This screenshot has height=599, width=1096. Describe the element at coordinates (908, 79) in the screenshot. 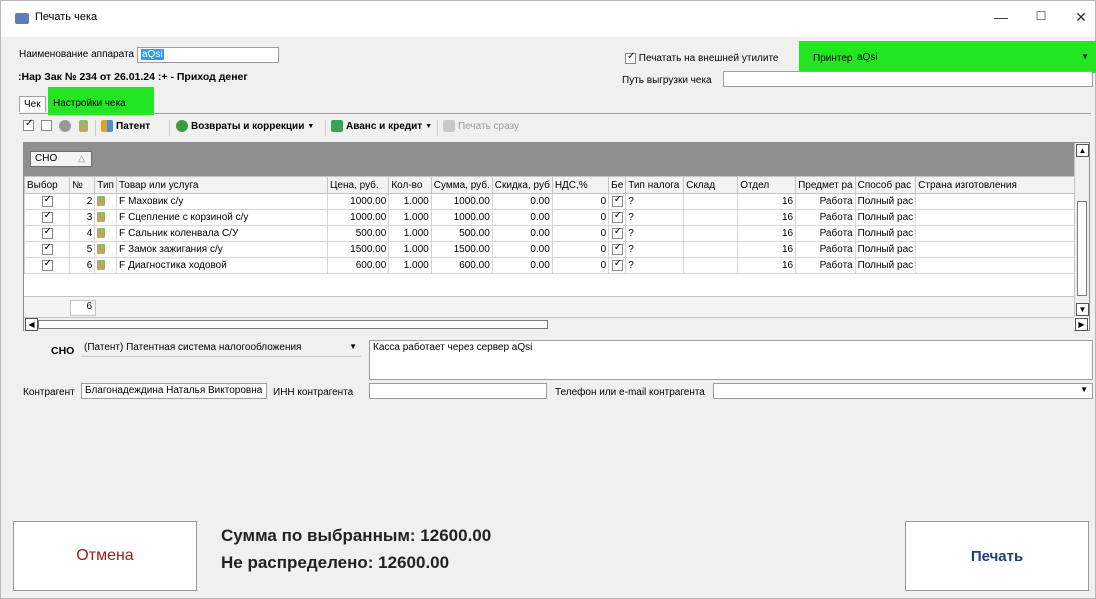

I see `export-path-input` at that location.